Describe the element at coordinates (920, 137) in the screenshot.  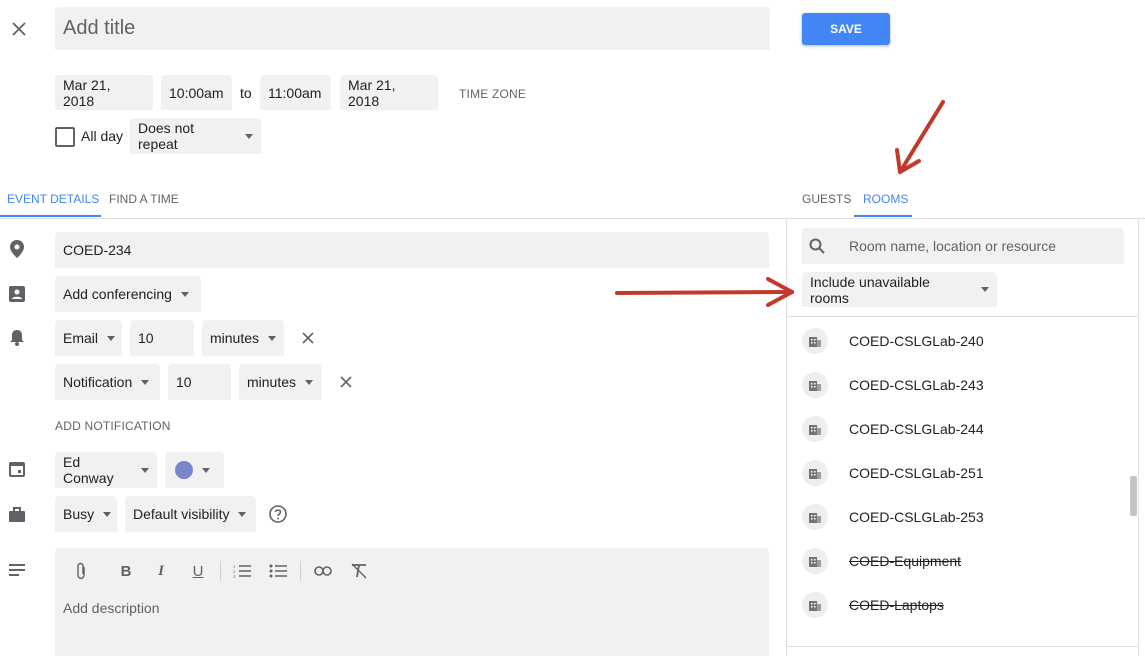
I see `annotation-arrow-rooms` at that location.